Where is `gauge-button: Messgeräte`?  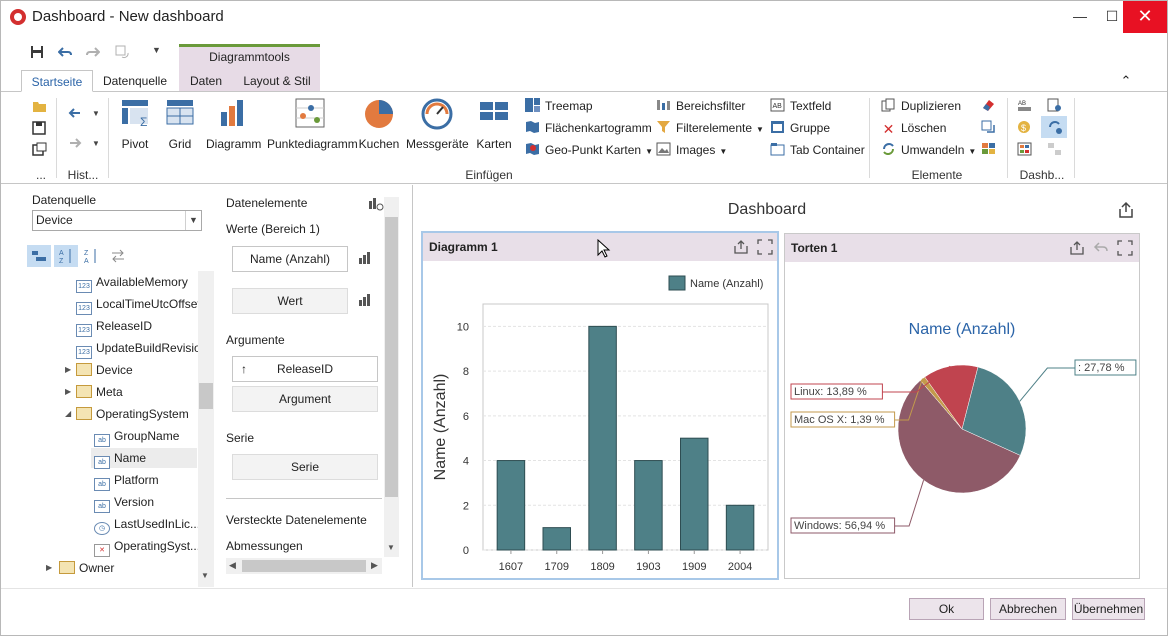 gauge-button: Messgeräte is located at coordinates (437, 123).